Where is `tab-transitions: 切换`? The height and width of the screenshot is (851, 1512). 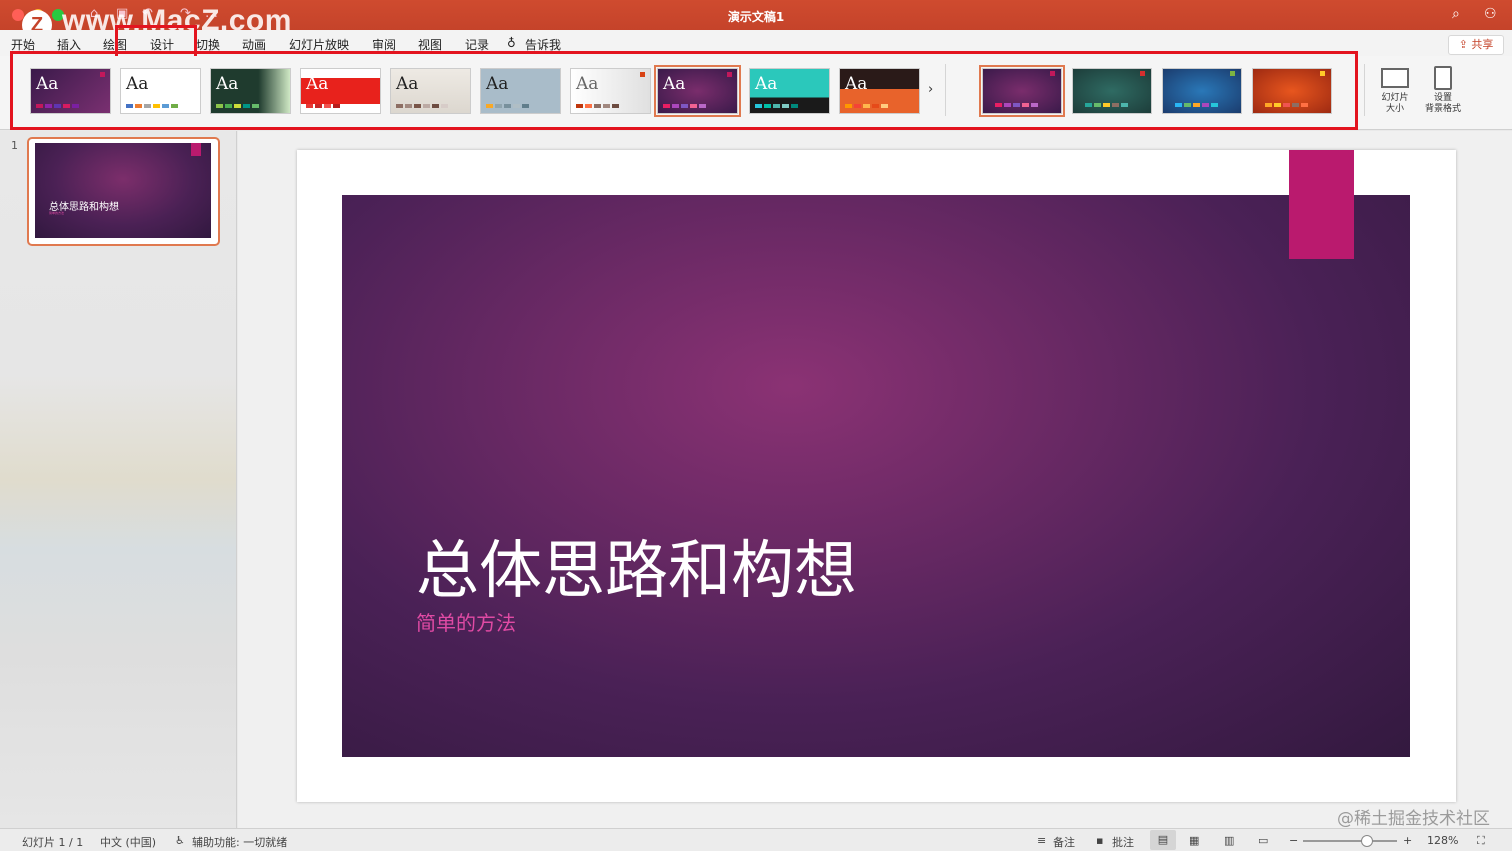
tab-transitions: 切换 is located at coordinates (208, 44).